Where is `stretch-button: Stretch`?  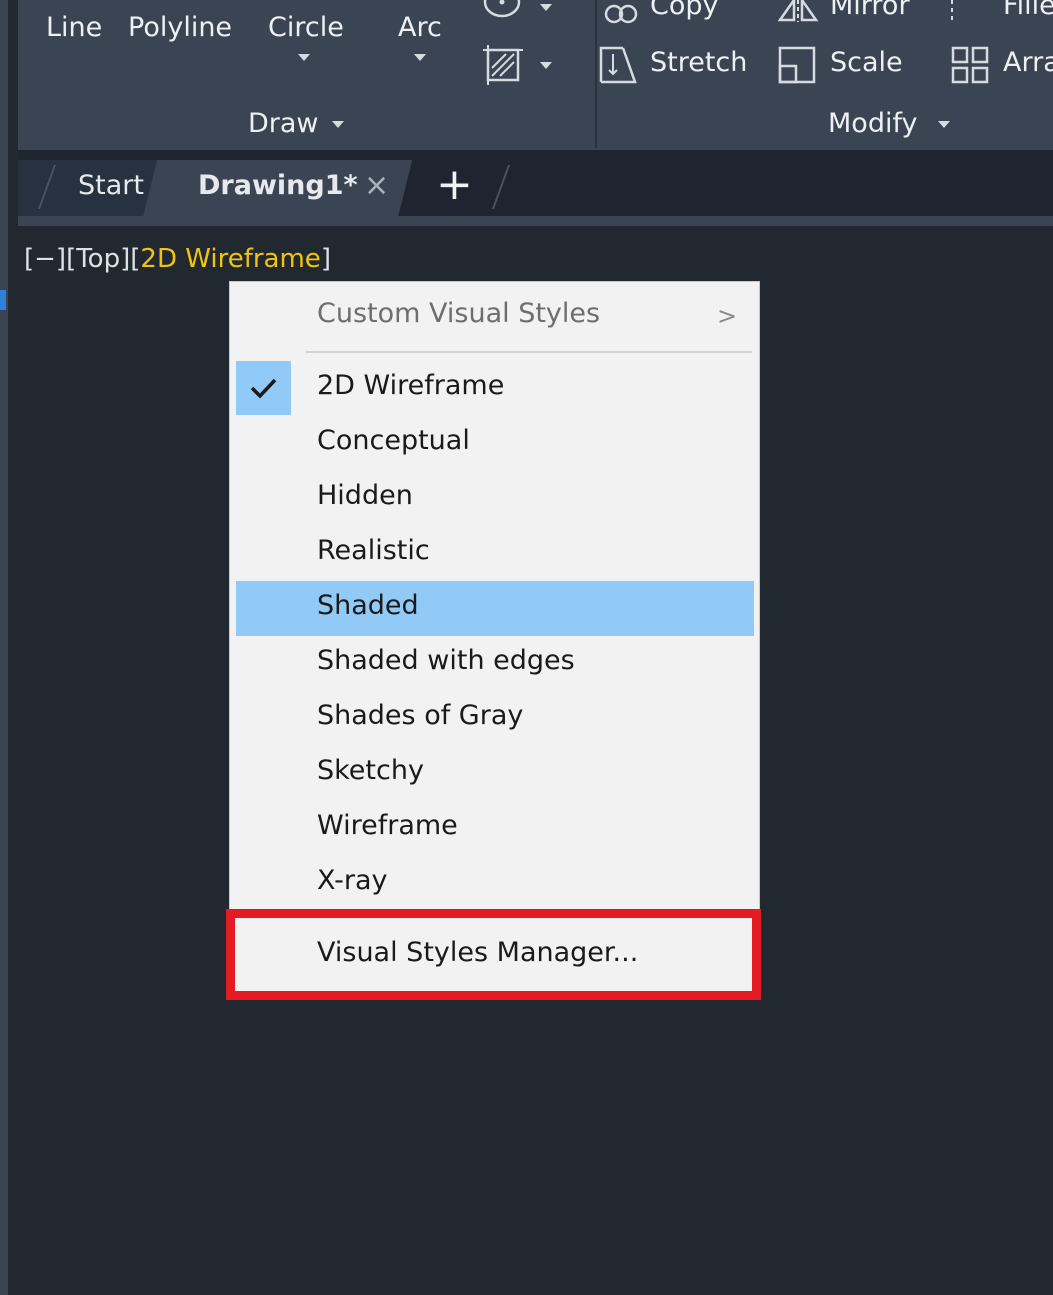 stretch-button: Stretch is located at coordinates (698, 62).